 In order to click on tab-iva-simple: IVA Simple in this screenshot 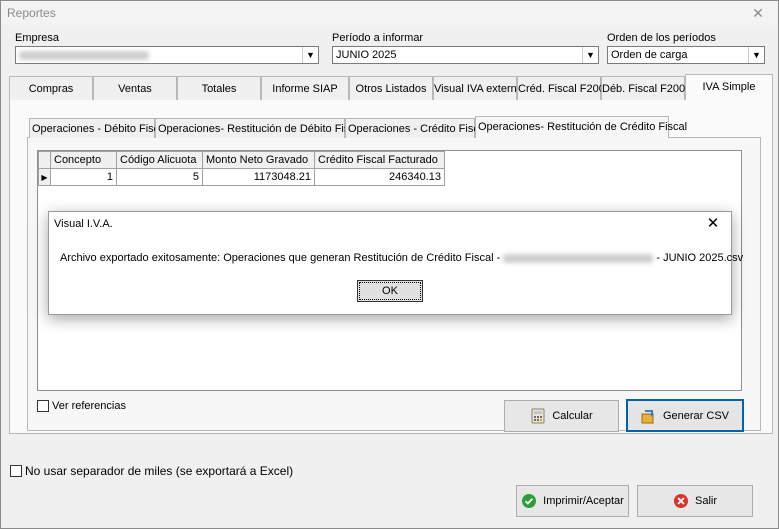, I will do `click(729, 87)`.